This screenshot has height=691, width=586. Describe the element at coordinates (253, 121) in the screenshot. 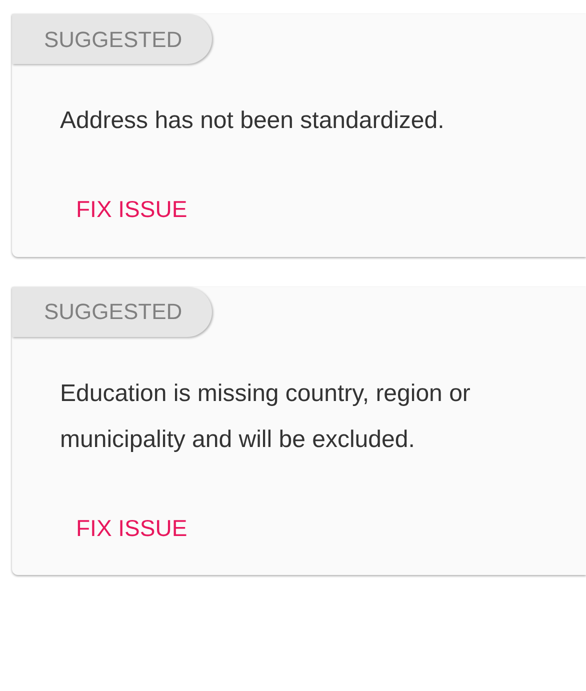

I see `issue-message: Address has not been standardized.` at that location.